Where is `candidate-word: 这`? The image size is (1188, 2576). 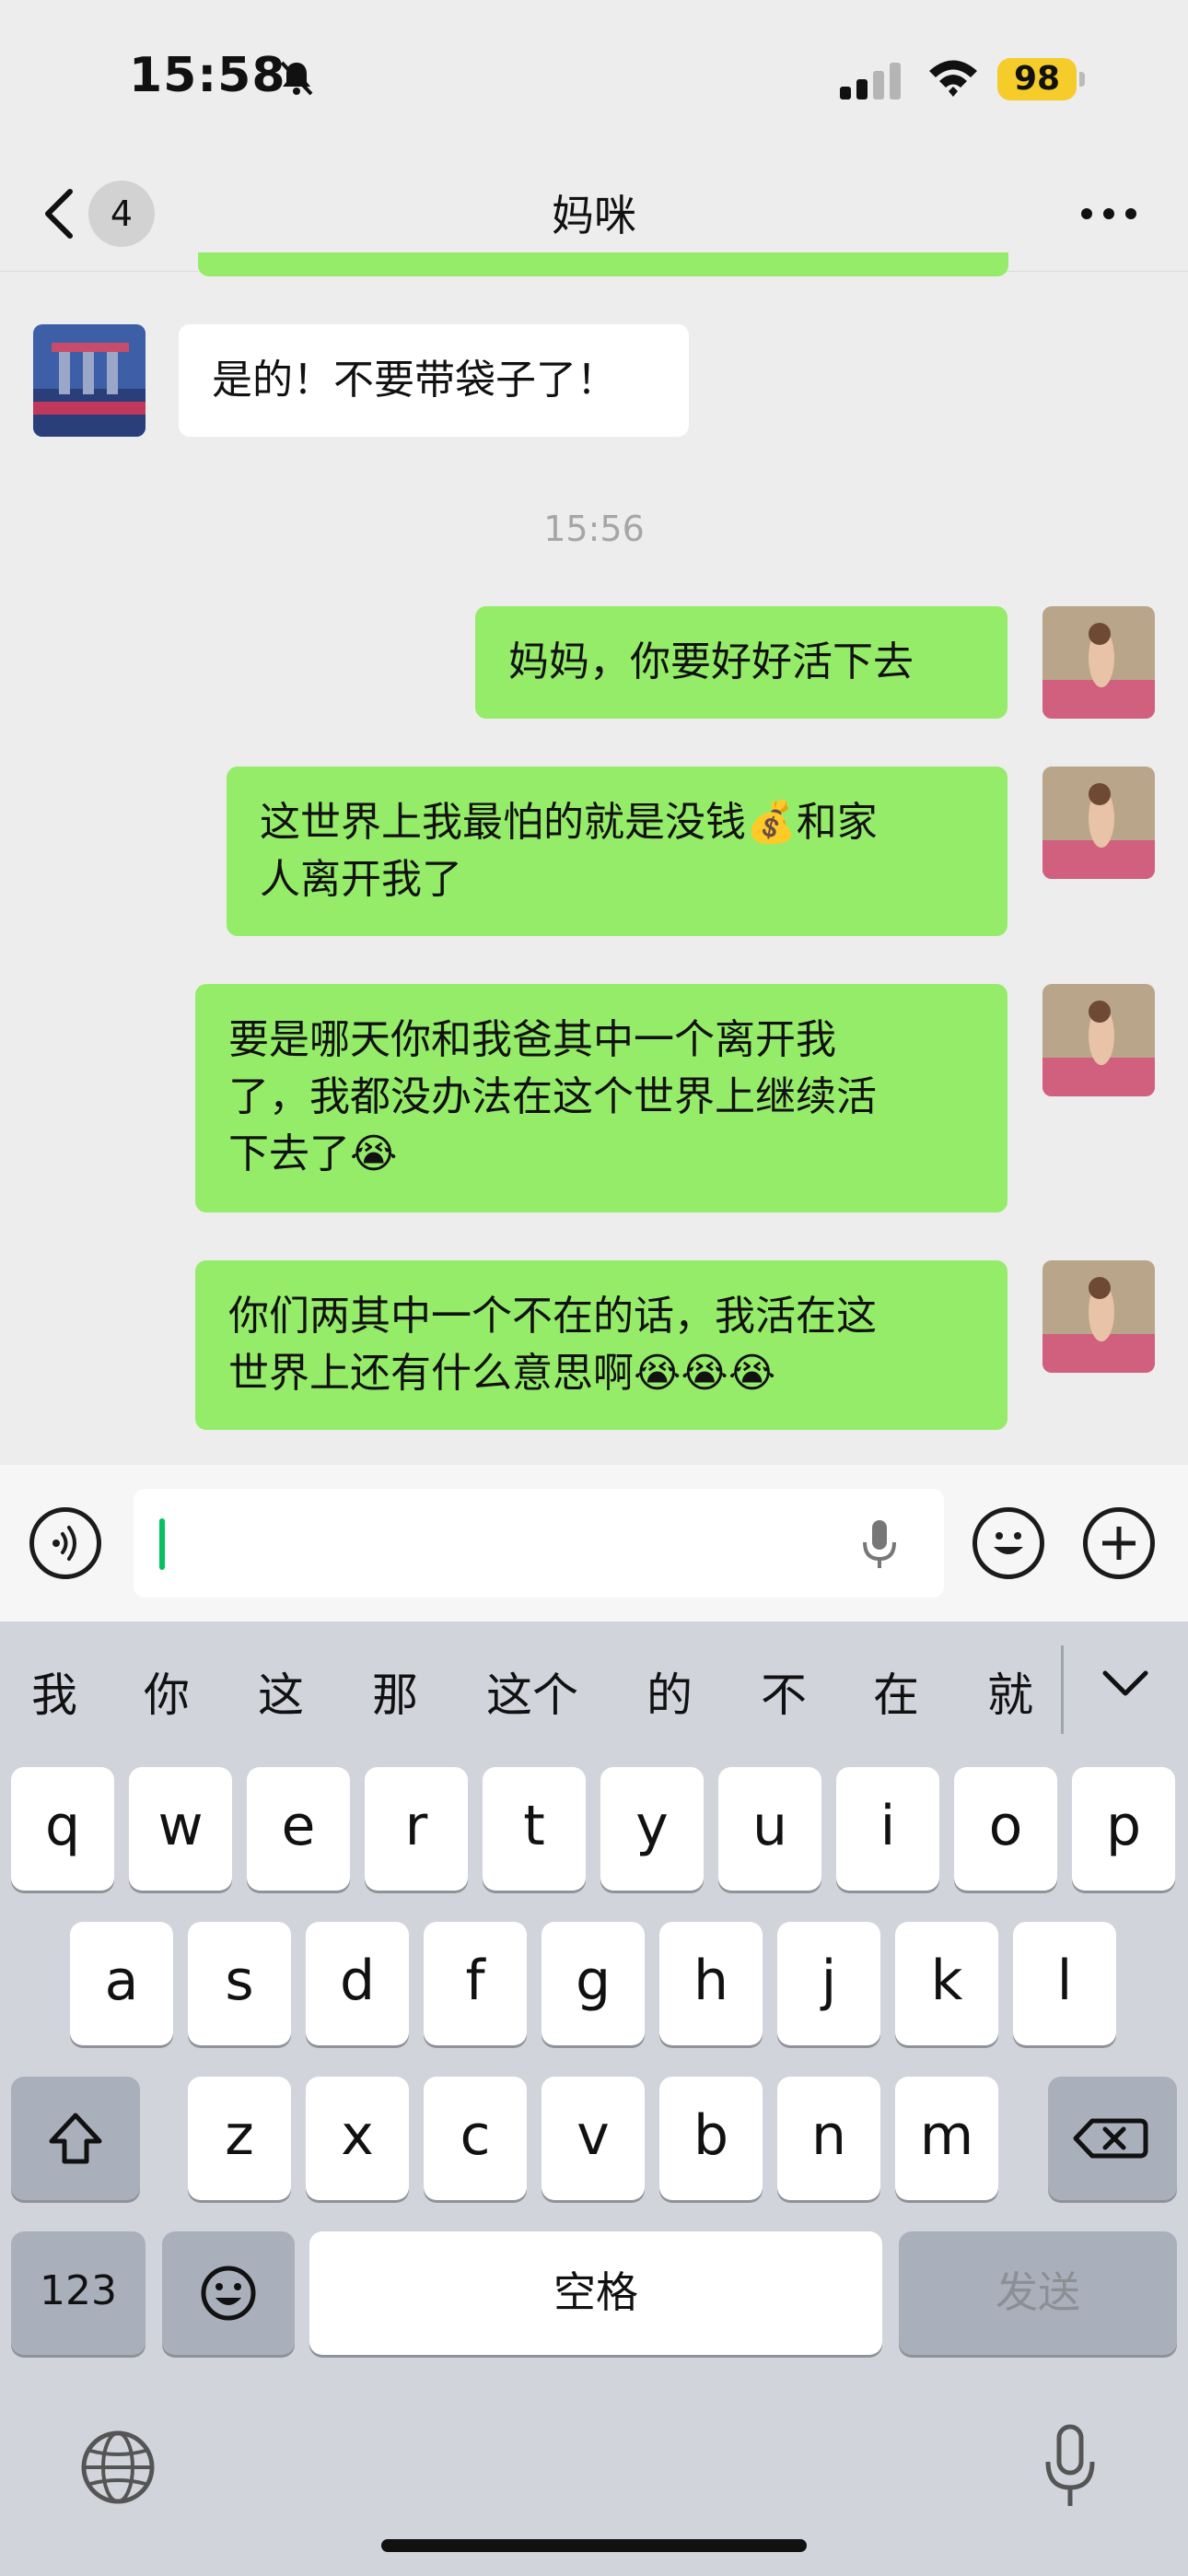
candidate-word: 这 is located at coordinates (281, 1691).